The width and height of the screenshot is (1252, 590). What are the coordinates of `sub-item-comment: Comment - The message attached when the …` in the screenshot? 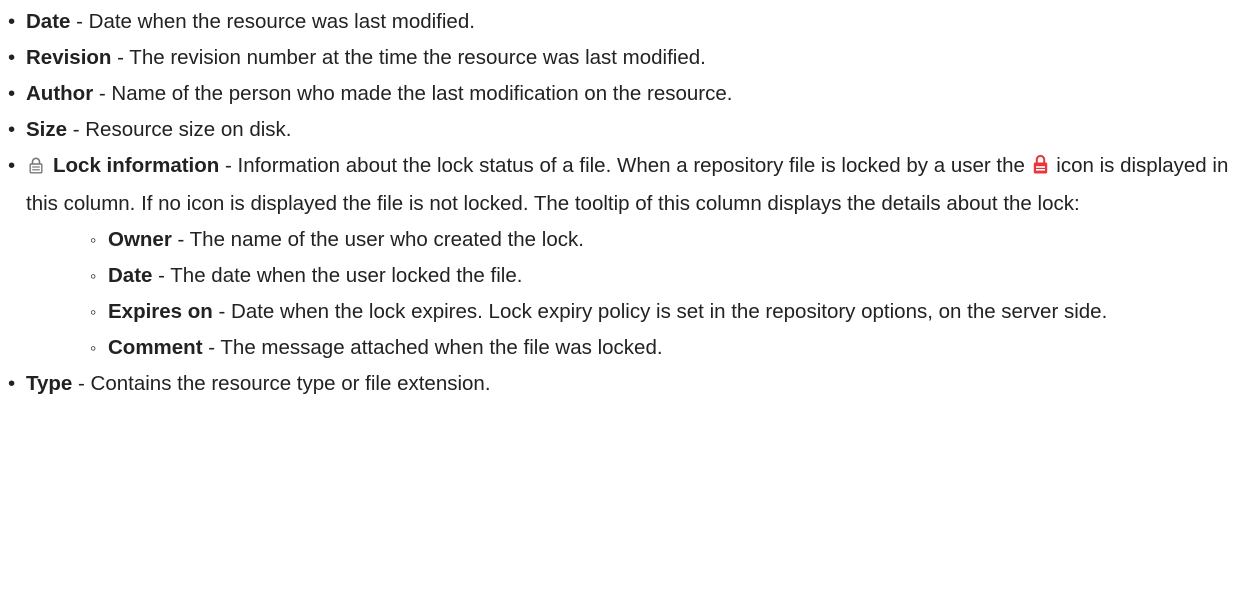 It's located at (671, 348).